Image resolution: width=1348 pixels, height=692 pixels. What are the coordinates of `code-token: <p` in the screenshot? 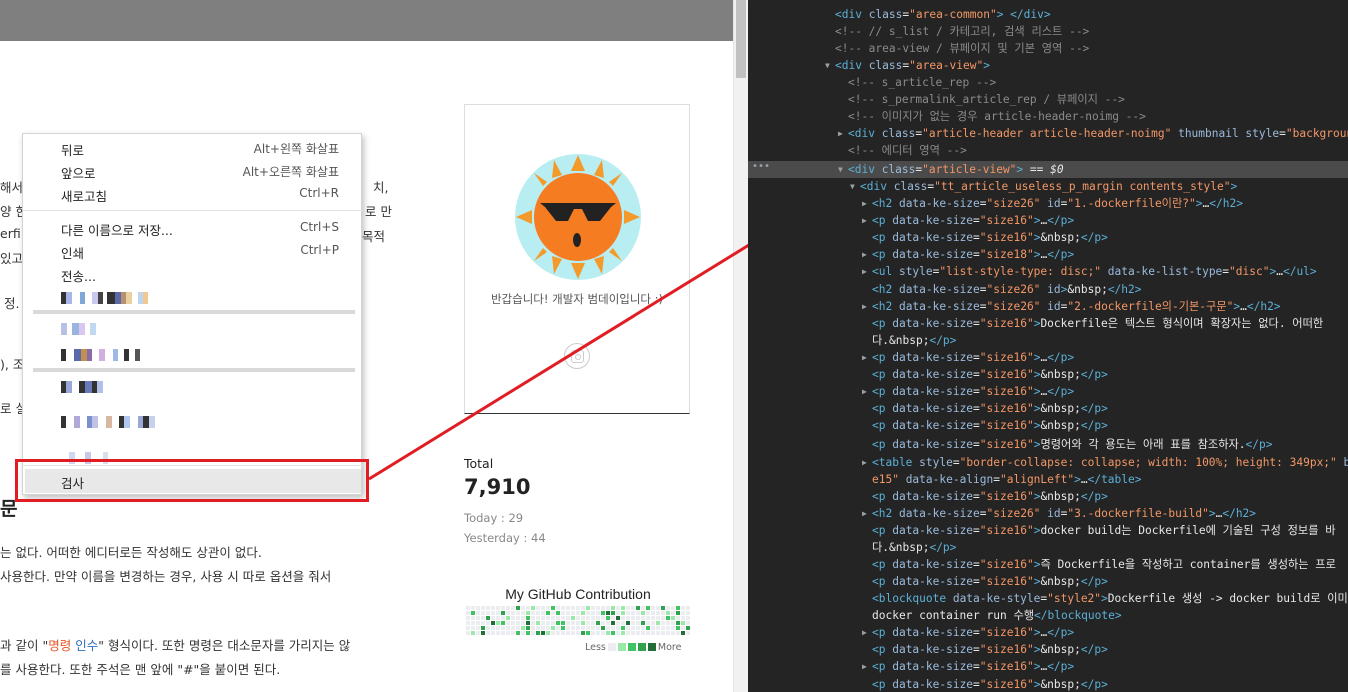 It's located at (882, 530).